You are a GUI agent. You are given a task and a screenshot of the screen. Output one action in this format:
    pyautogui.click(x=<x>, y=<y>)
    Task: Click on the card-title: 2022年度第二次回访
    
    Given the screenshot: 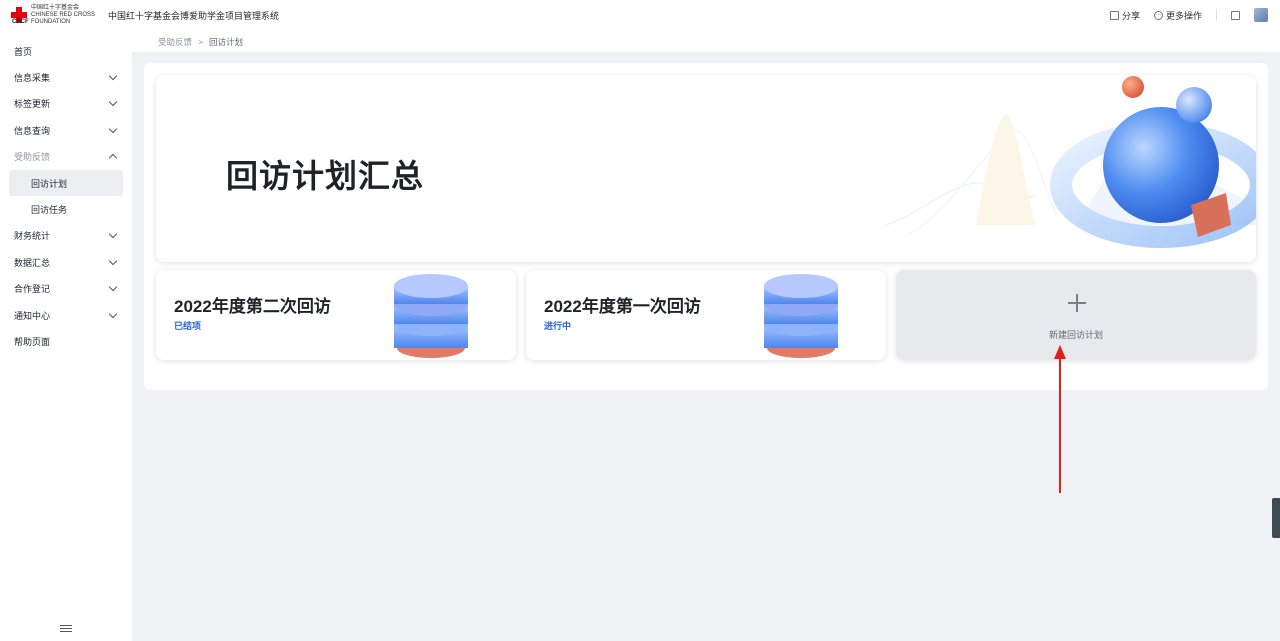 What is the action you would take?
    pyautogui.click(x=252, y=306)
    